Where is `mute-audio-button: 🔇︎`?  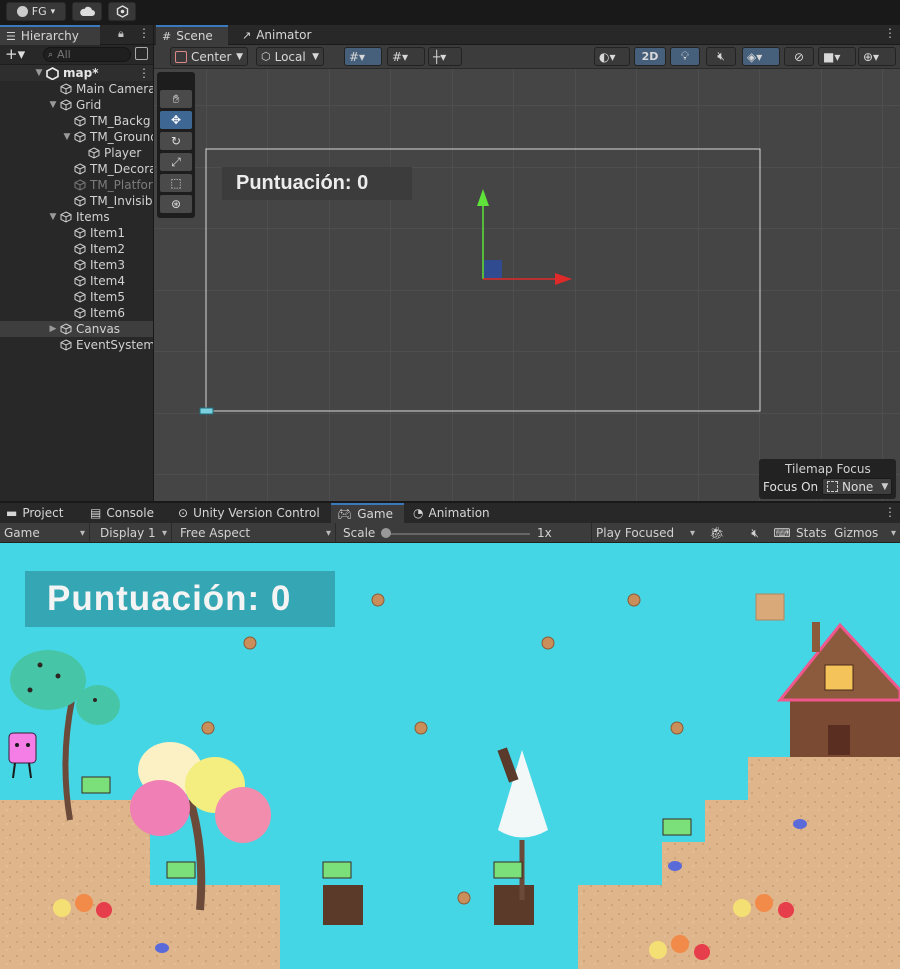
mute-audio-button: 🔇︎ is located at coordinates (753, 533).